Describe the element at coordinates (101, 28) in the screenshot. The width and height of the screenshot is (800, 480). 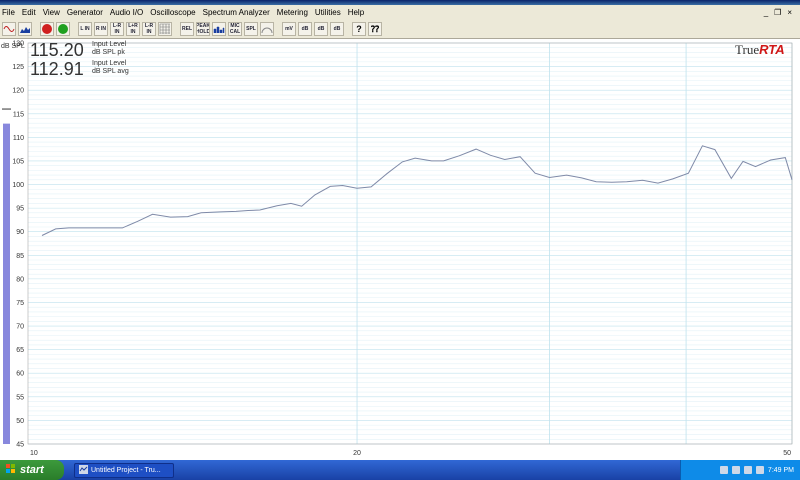
I see `right-input-button: R IN` at that location.